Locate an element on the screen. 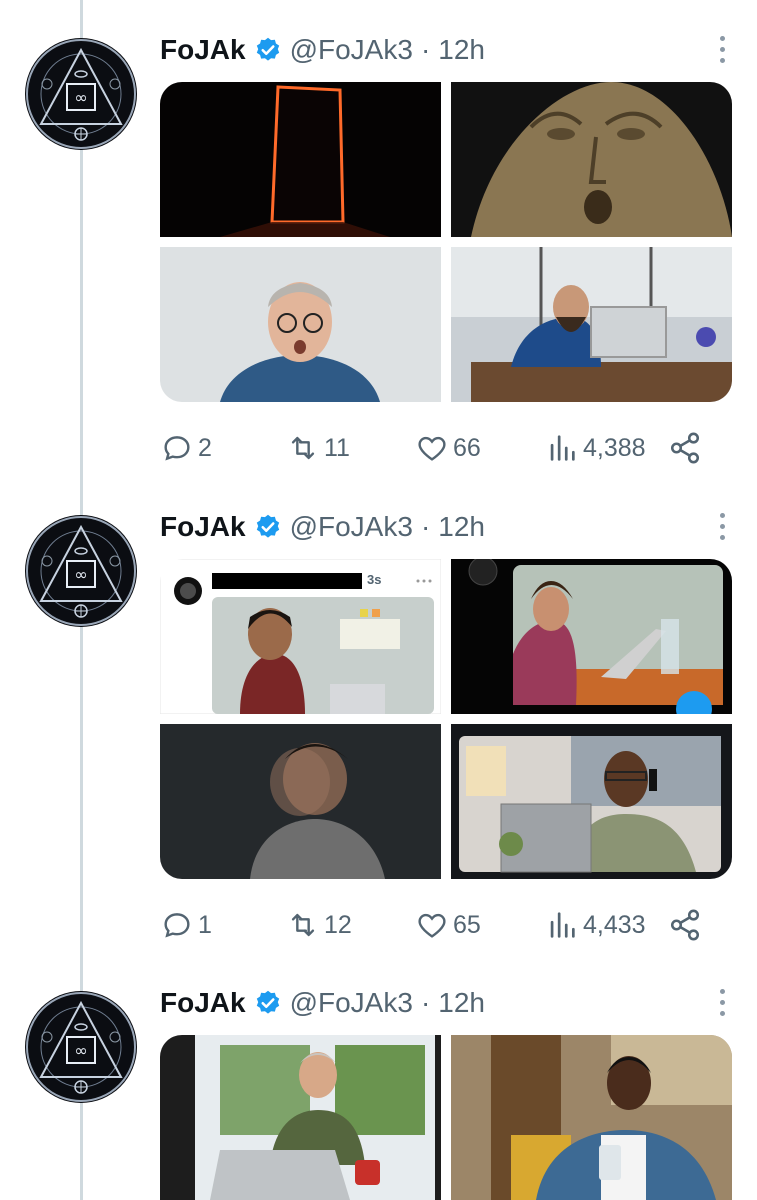 Image resolution: width=757 pixels, height=1200 pixels. media-grid is located at coordinates (446, 1117).